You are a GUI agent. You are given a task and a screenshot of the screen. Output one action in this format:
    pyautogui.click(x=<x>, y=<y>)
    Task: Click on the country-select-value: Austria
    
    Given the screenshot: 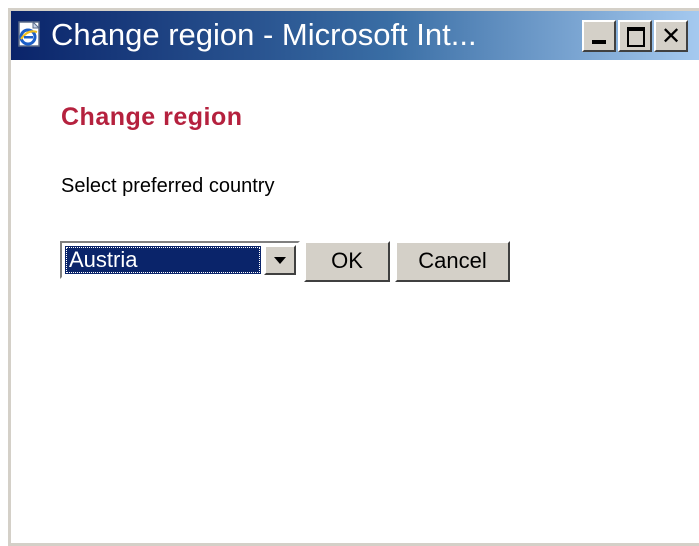 What is the action you would take?
    pyautogui.click(x=163, y=260)
    